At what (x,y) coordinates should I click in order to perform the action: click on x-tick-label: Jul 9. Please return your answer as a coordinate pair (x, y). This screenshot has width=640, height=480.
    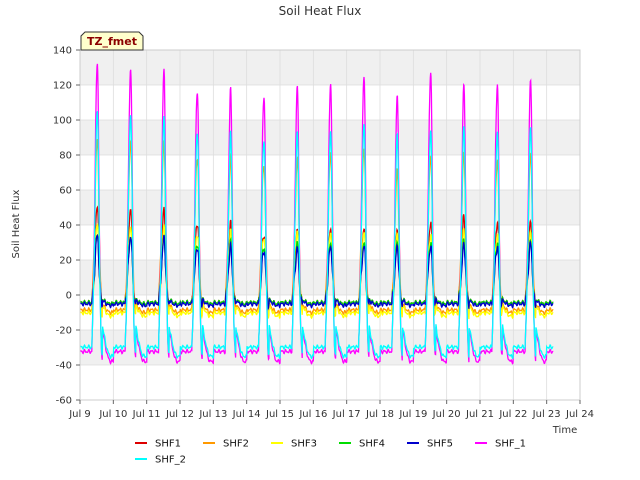
    Looking at the image, I should click on (79, 414).